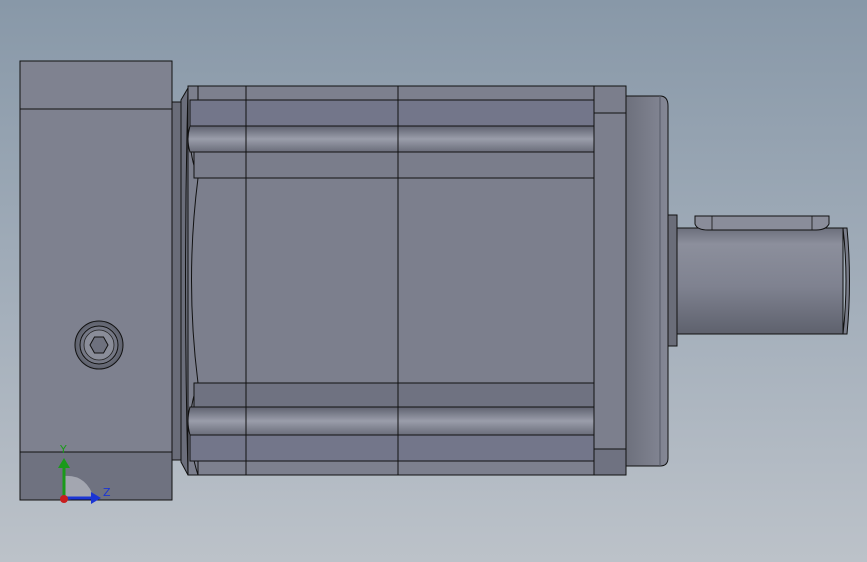 This screenshot has height=562, width=867. Describe the element at coordinates (96, 85) in the screenshot. I see `mounting-block-top-face` at that location.